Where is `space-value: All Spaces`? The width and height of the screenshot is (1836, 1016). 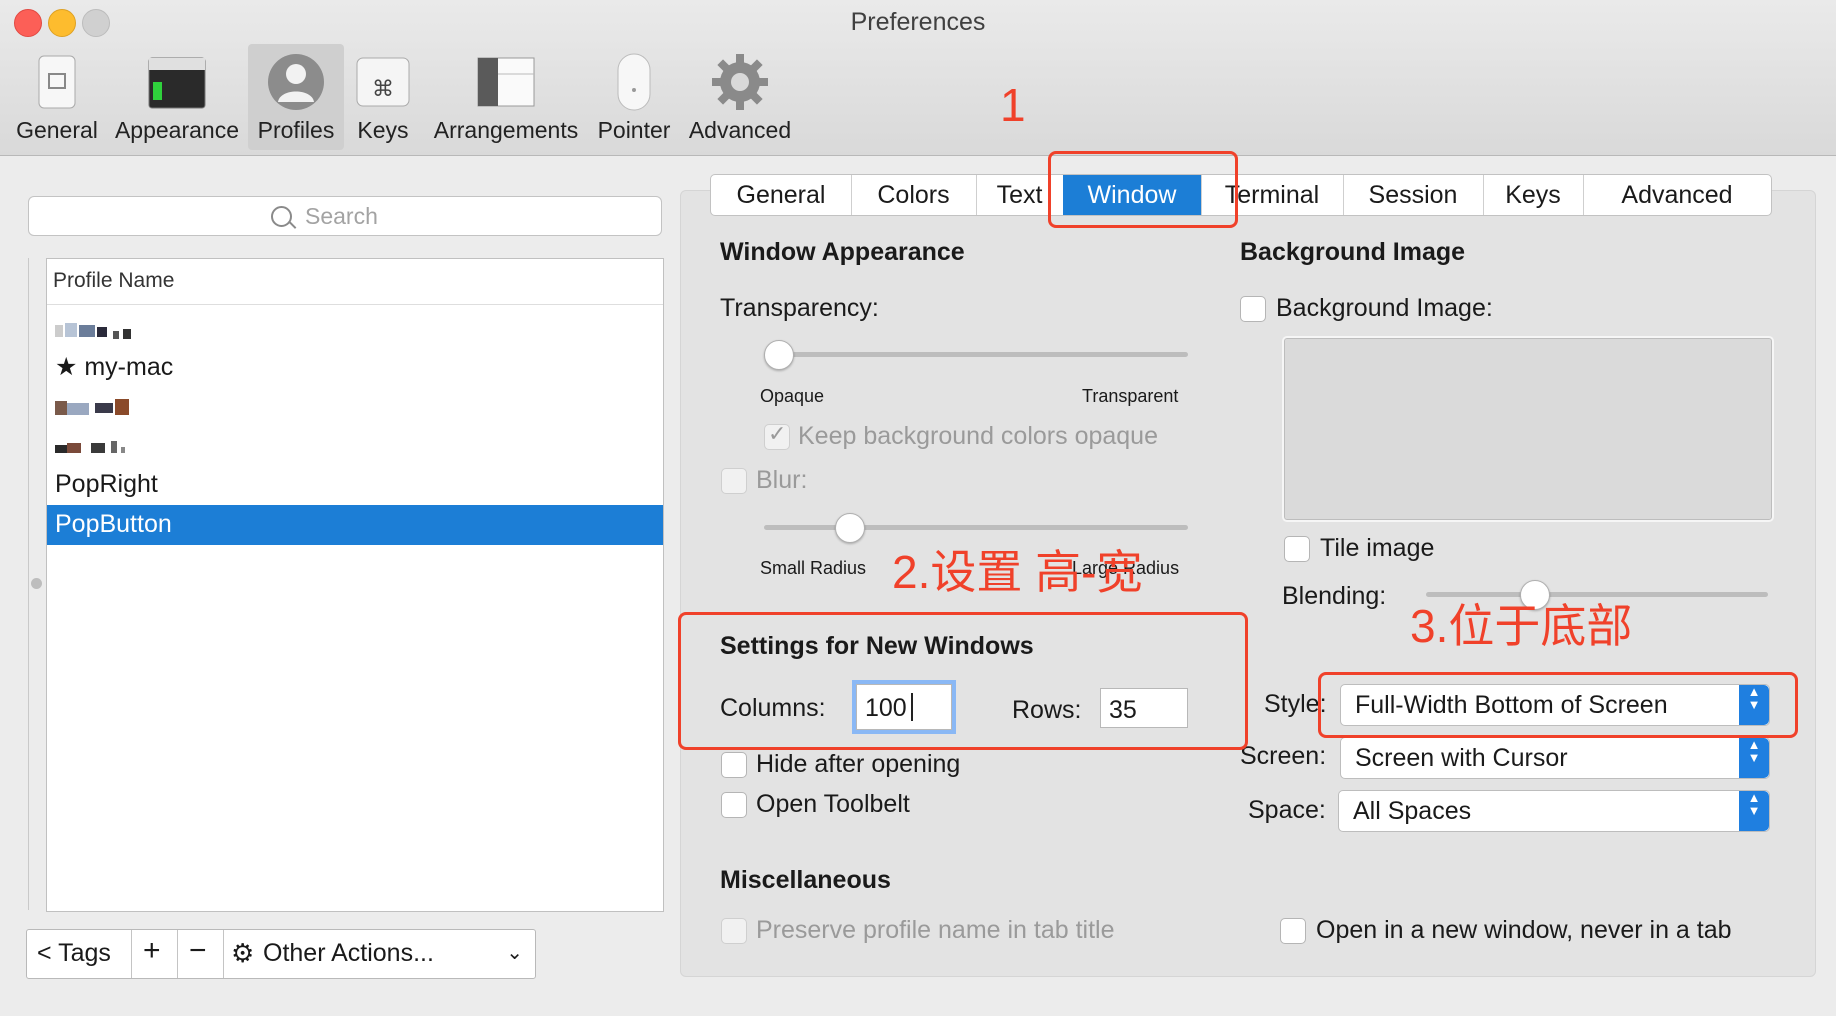
space-value: All Spaces is located at coordinates (1412, 811).